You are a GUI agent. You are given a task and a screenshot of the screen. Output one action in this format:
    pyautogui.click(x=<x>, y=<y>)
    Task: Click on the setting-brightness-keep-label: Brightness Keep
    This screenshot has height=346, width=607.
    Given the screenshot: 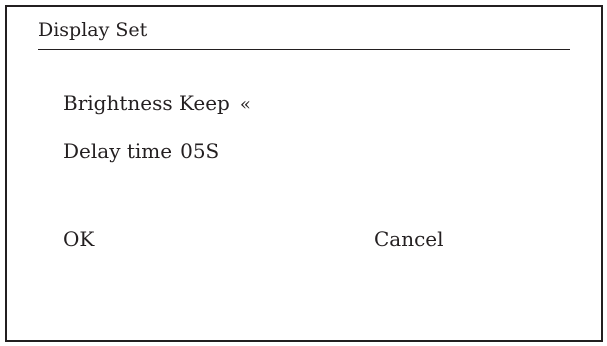 What is the action you would take?
    pyautogui.click(x=146, y=103)
    